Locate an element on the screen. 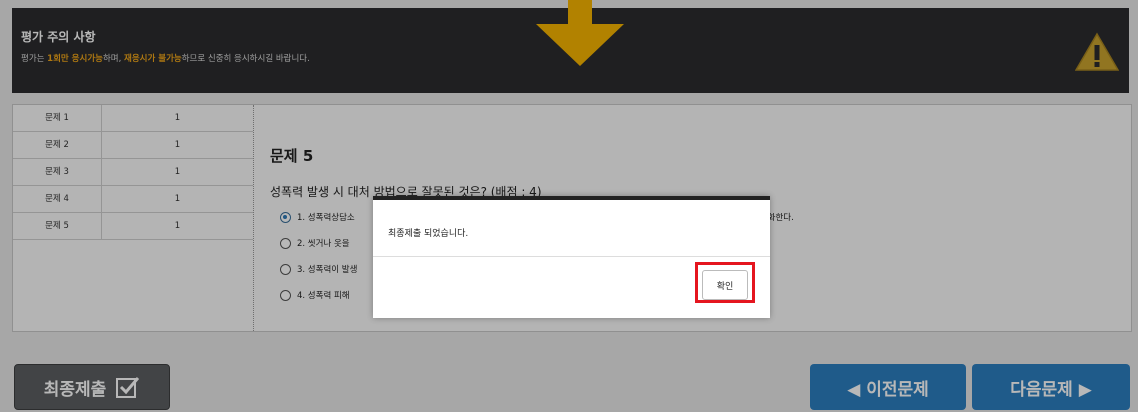 This screenshot has height=412, width=1138. confirm-button: 확인 is located at coordinates (725, 285).